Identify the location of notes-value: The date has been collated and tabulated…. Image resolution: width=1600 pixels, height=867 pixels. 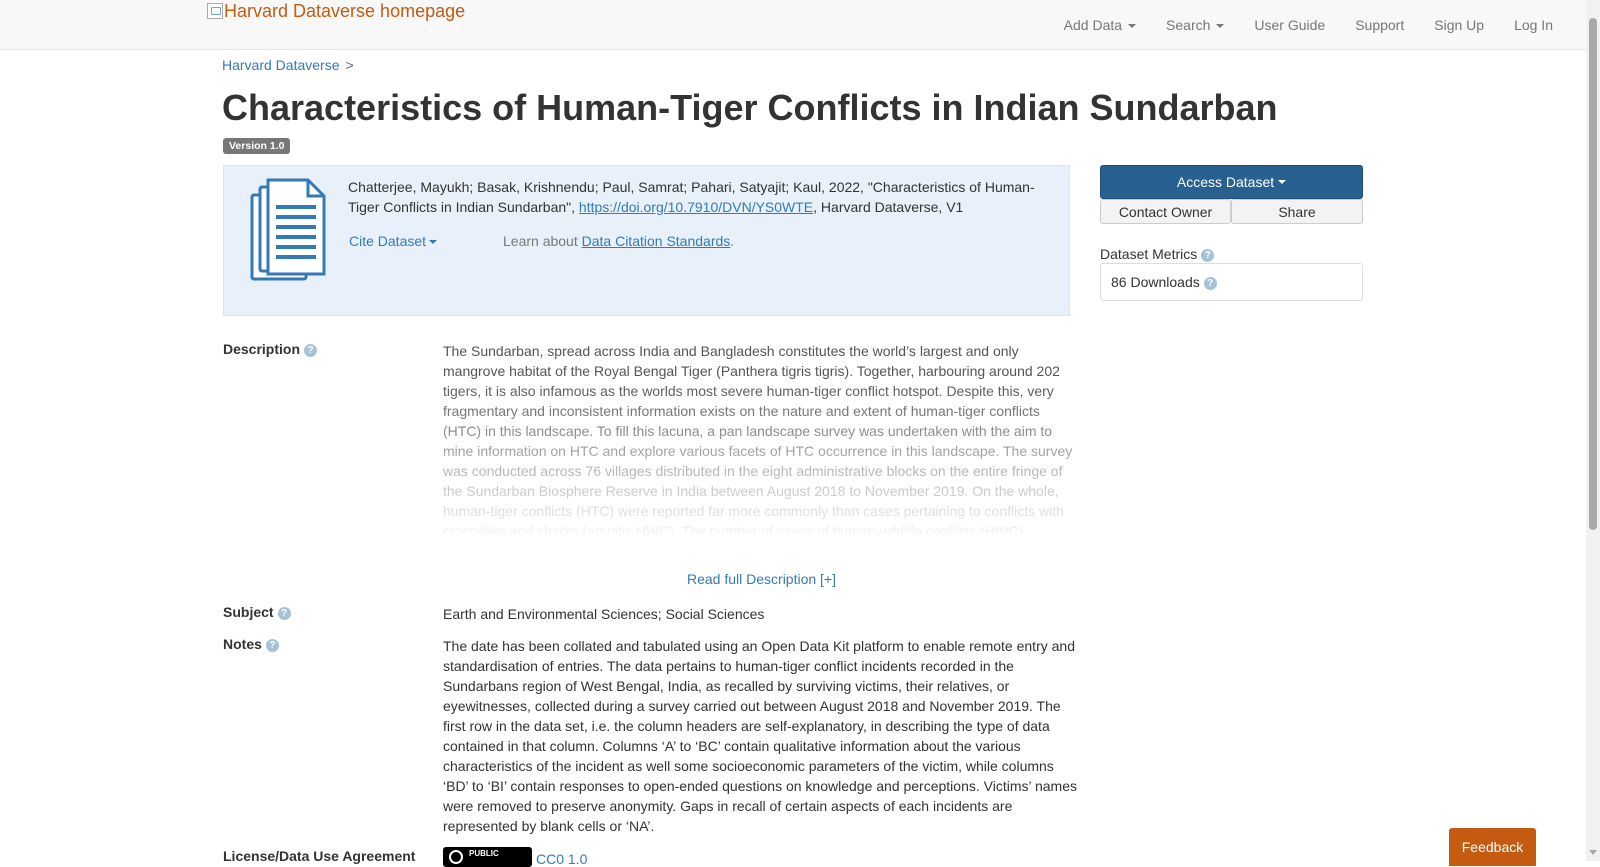
(760, 736).